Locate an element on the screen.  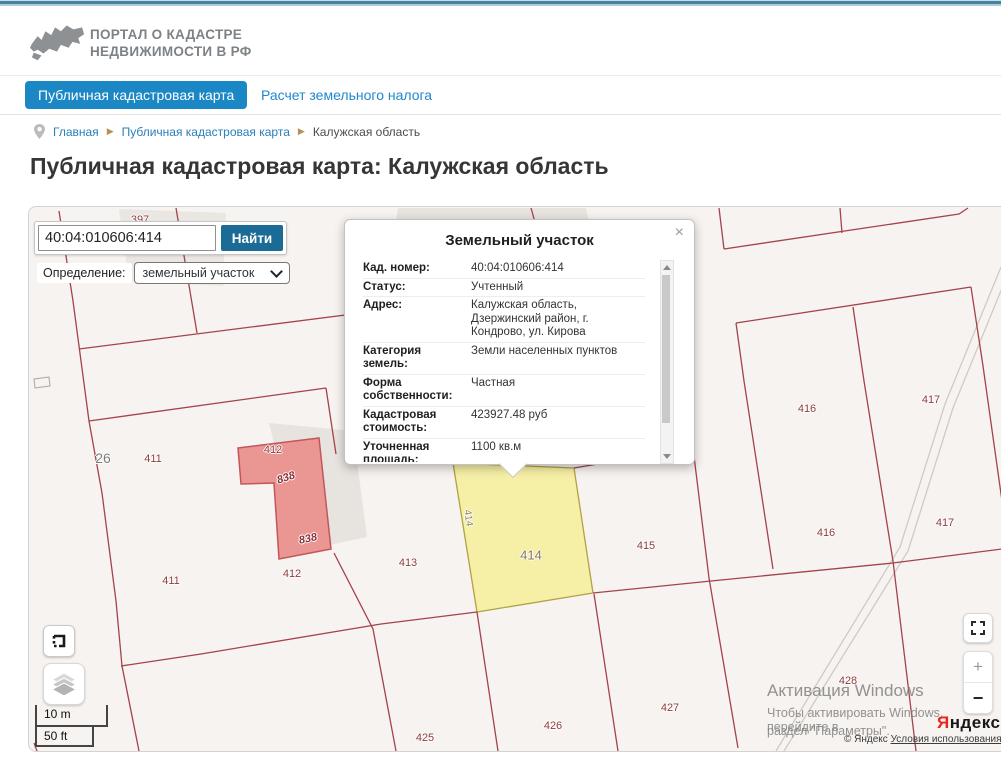
row-value: 423927.48 руб is located at coordinates (509, 414).